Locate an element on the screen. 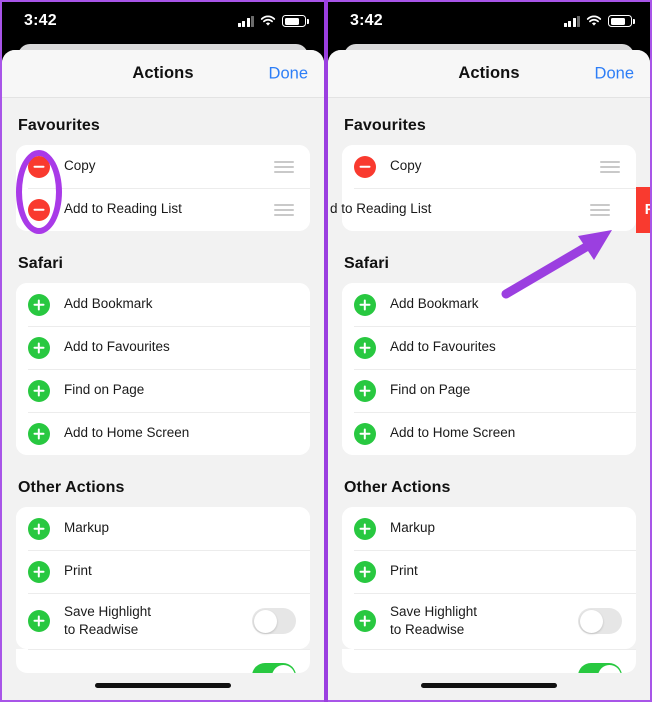  list-item-label: Markup is located at coordinates (413, 528).